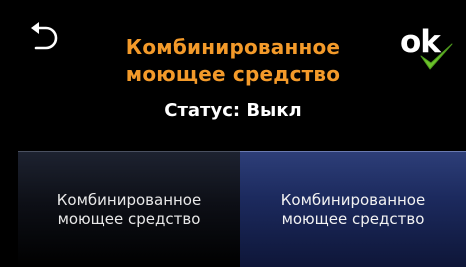  What do you see at coordinates (44, 36) in the screenshot?
I see `undo-arrow-icon` at bounding box center [44, 36].